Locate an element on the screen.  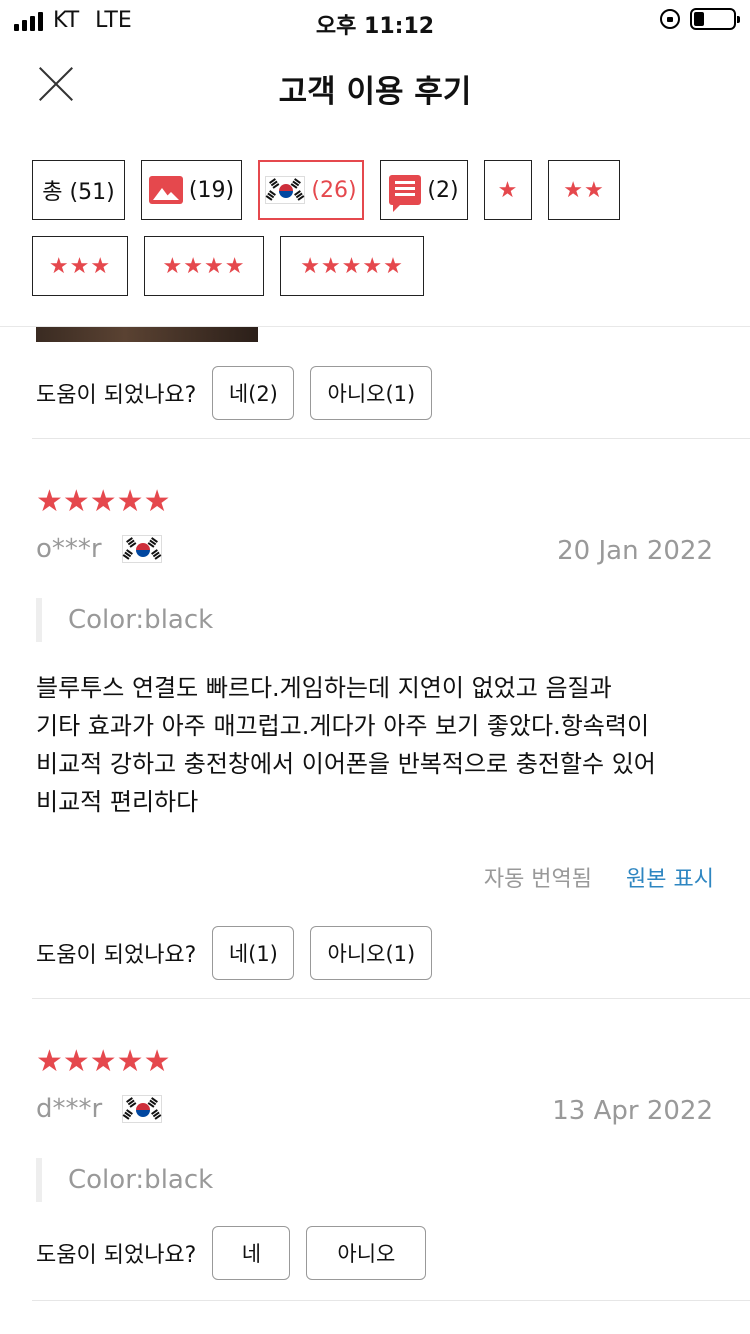
filter-korea-count: (26) is located at coordinates (334, 190).